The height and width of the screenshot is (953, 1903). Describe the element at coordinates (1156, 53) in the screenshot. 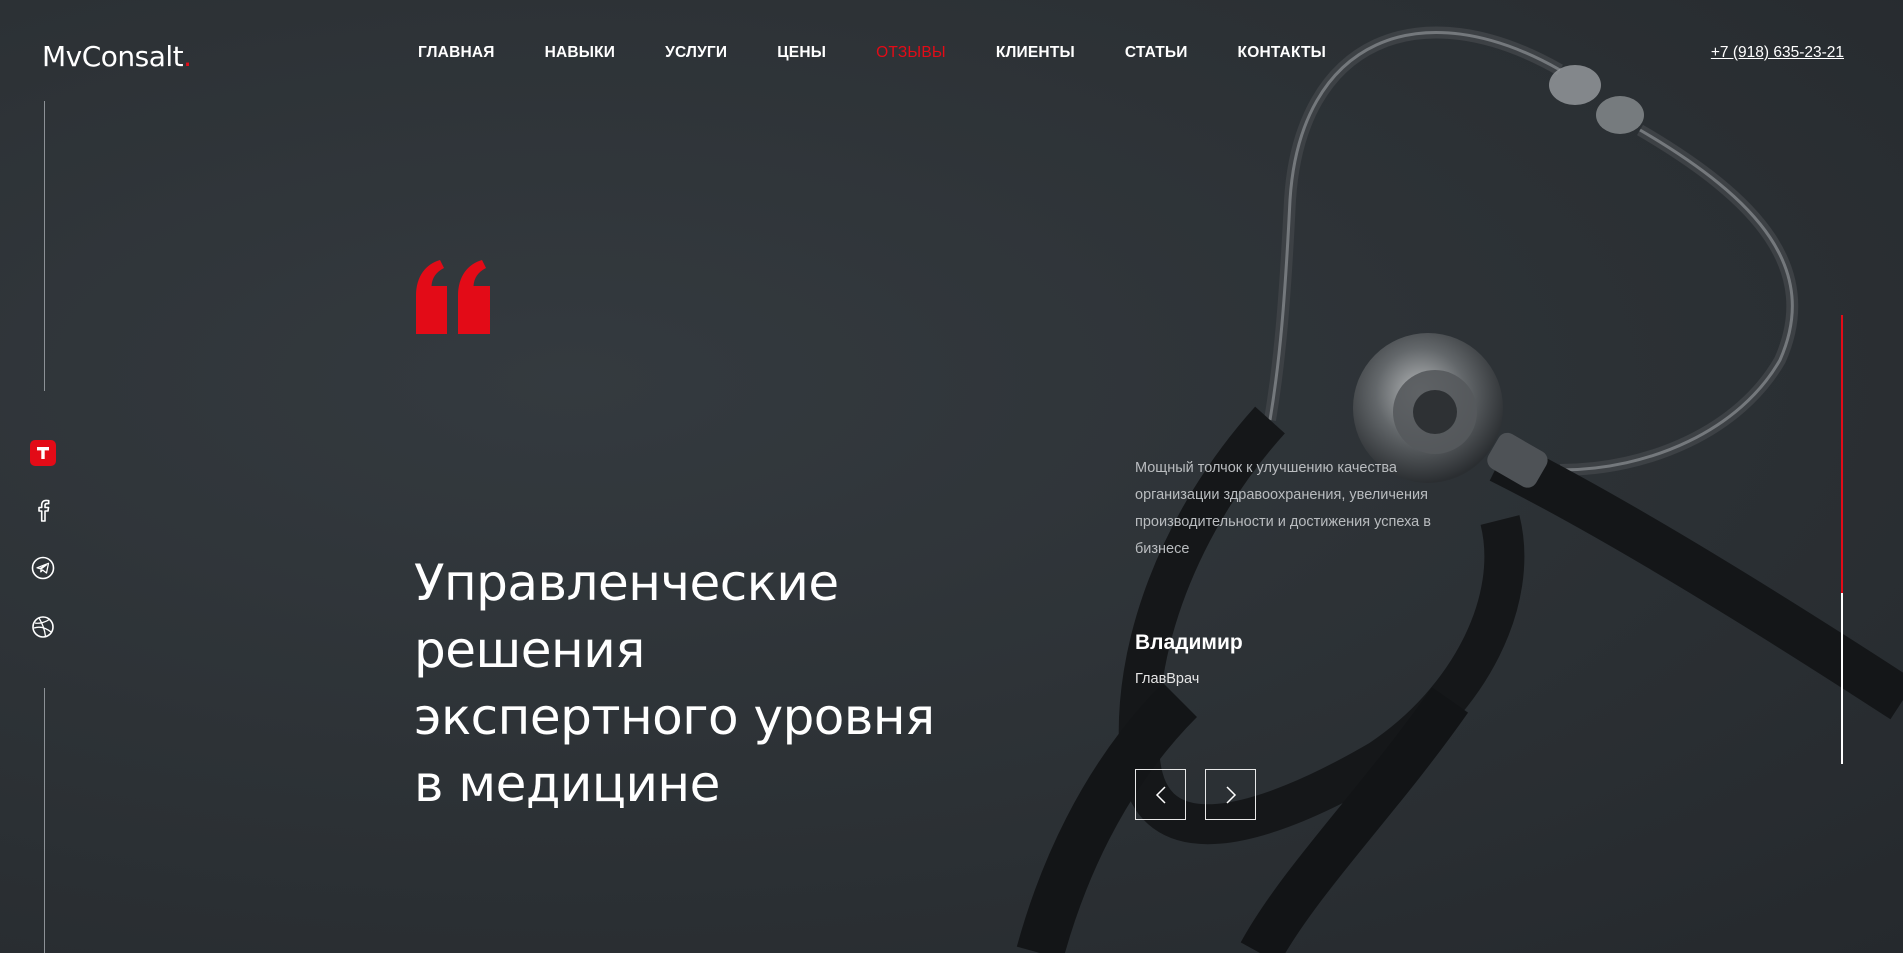

I see `nav-item-articles: СТАТЬИ` at that location.